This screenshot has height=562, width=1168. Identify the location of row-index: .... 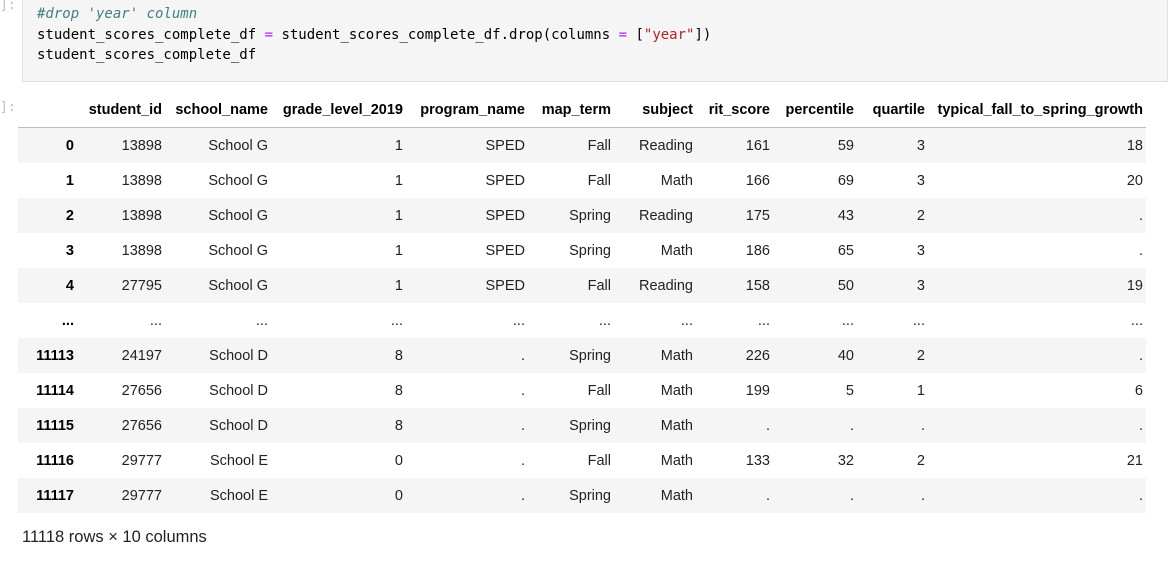
(67, 320).